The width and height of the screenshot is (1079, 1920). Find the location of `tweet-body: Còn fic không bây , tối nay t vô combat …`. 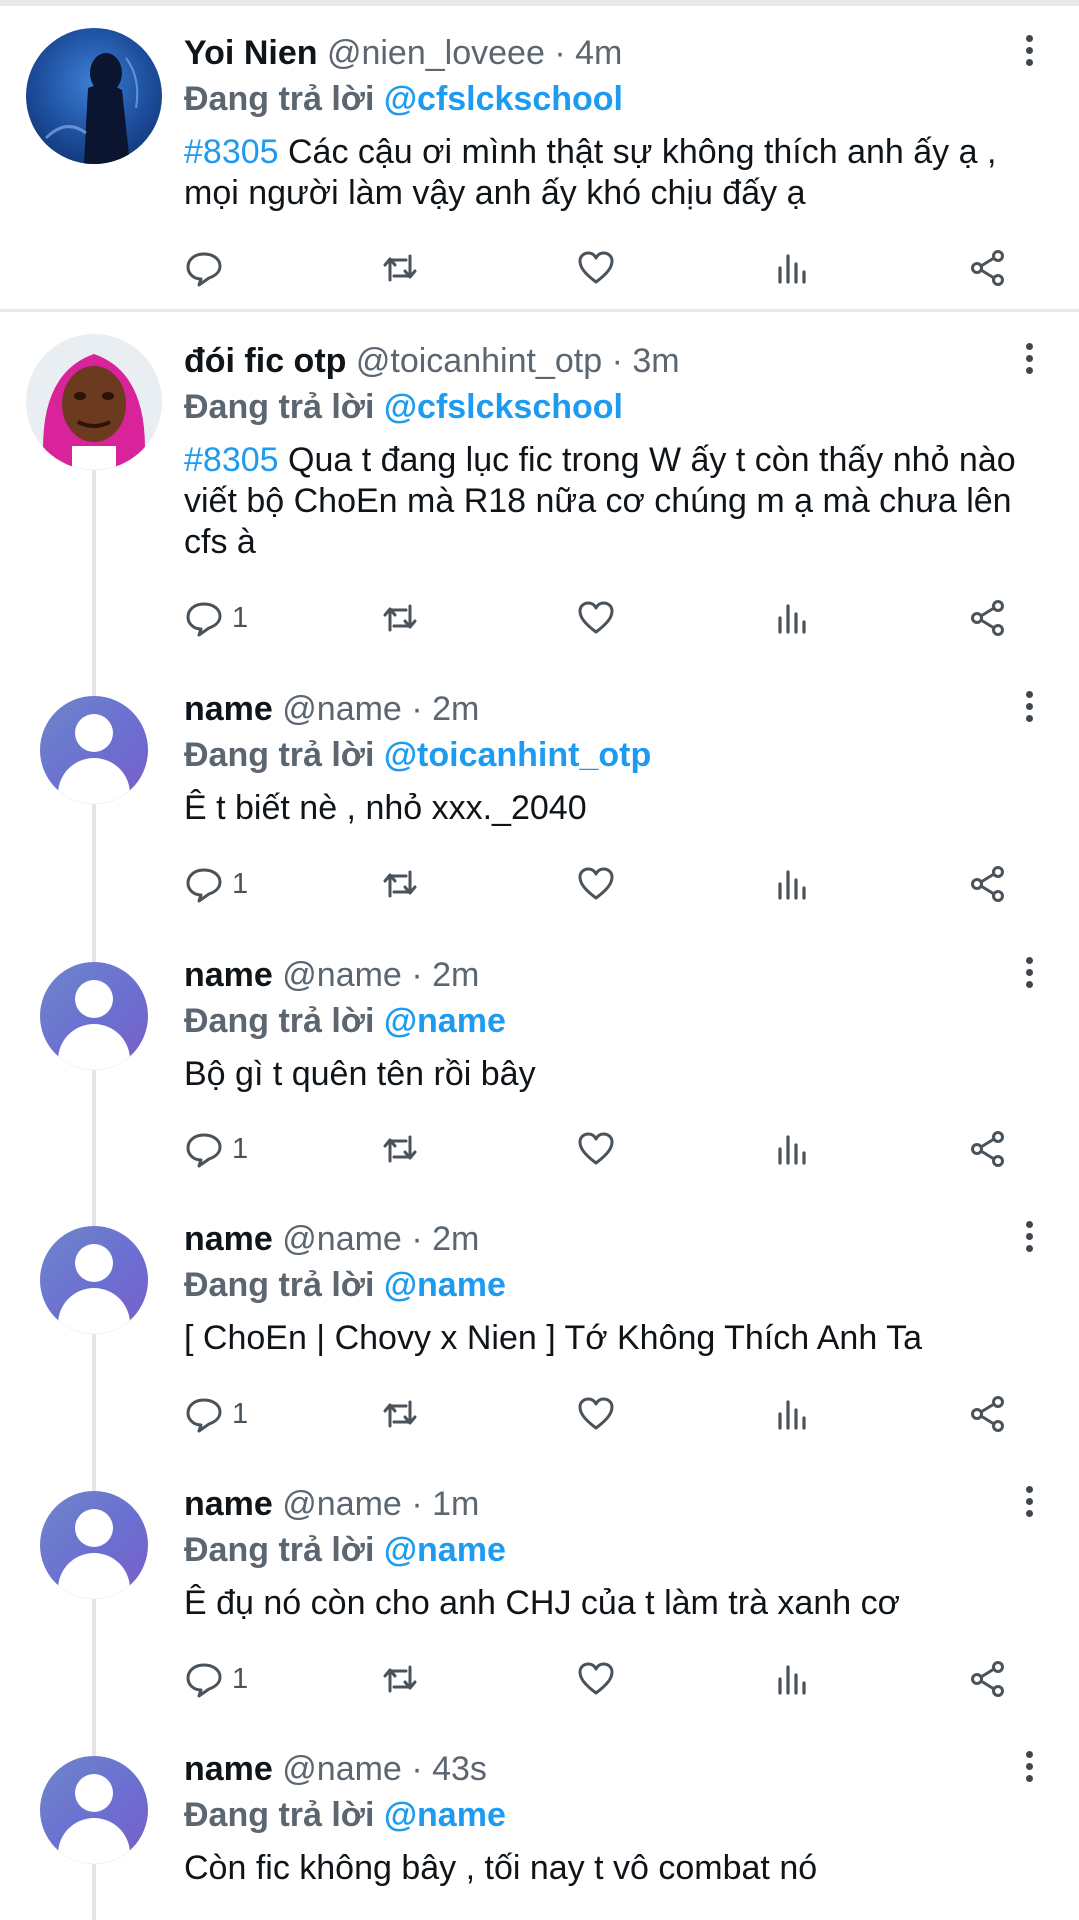

tweet-body: Còn fic không bây , tối nay t vô combat … is located at coordinates (501, 1868).